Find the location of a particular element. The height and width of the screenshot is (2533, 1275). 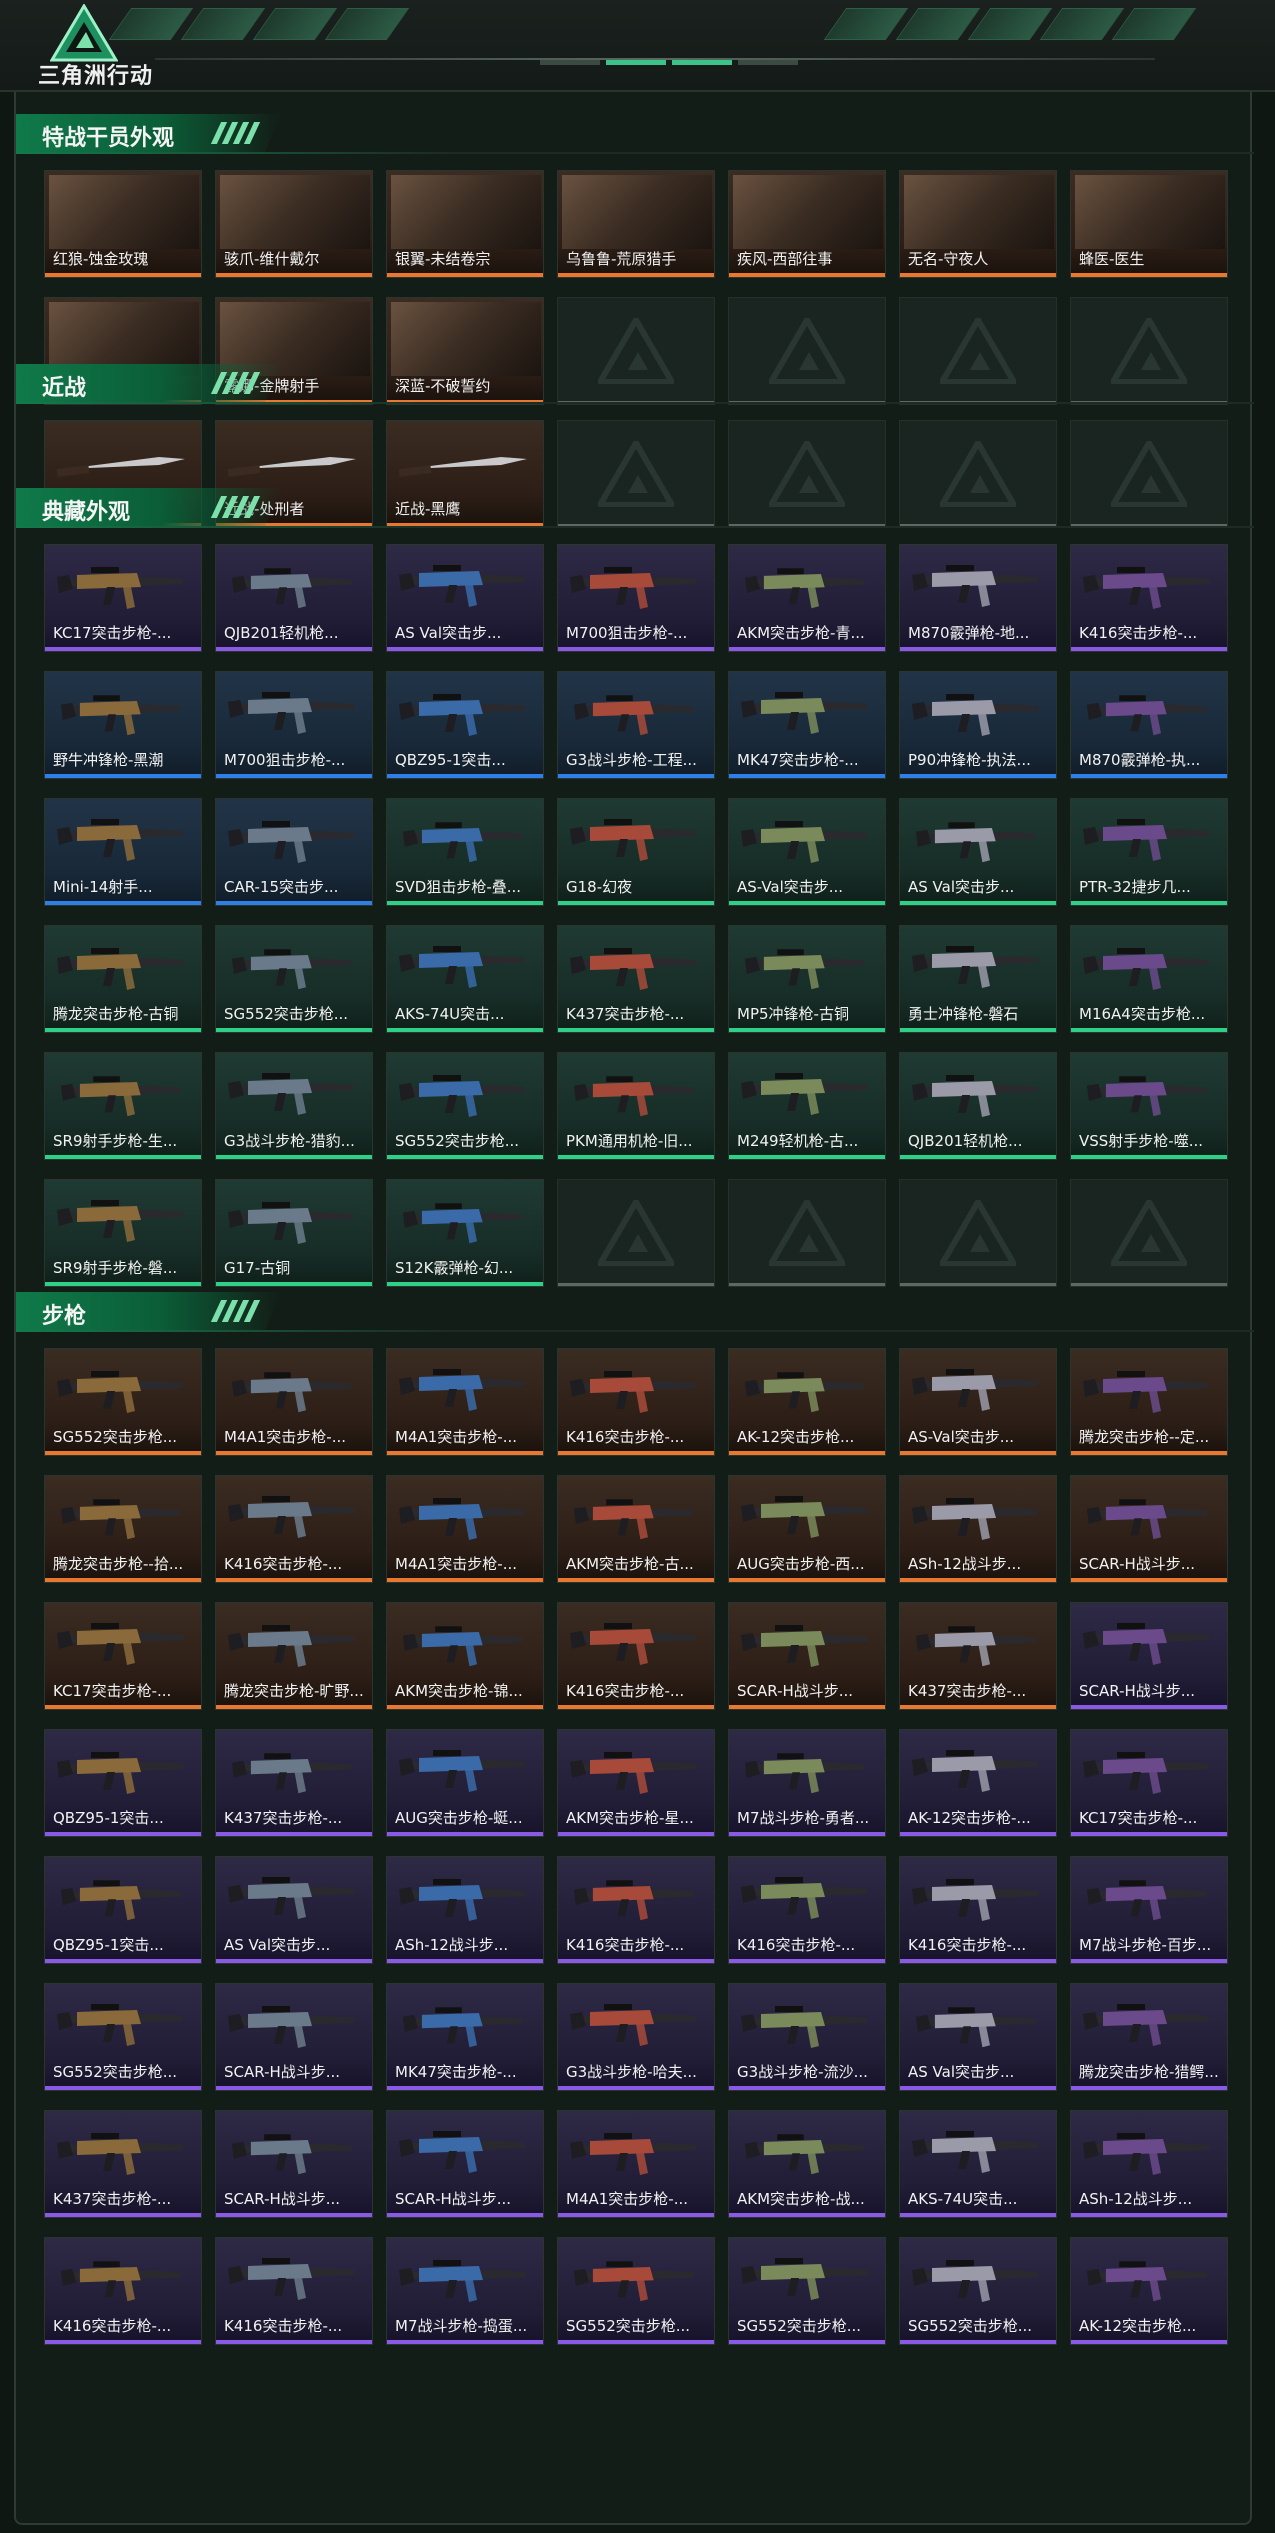

weapon-skin-card: 野牛冲锋枪-黑潮 is located at coordinates (123, 725).